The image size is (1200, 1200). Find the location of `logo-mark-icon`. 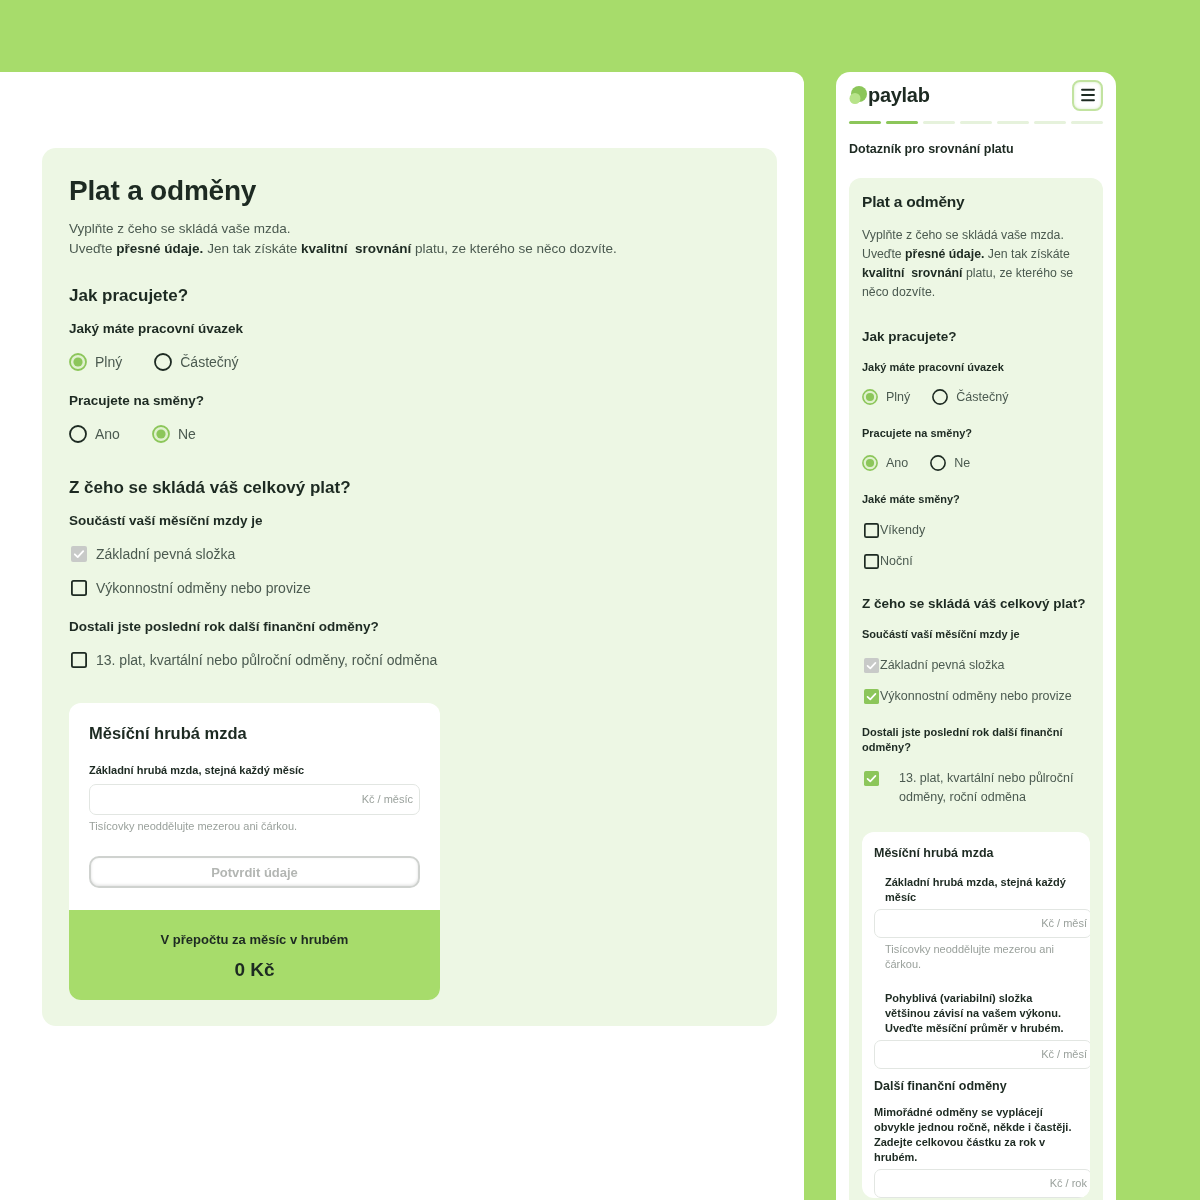

logo-mark-icon is located at coordinates (858, 95).